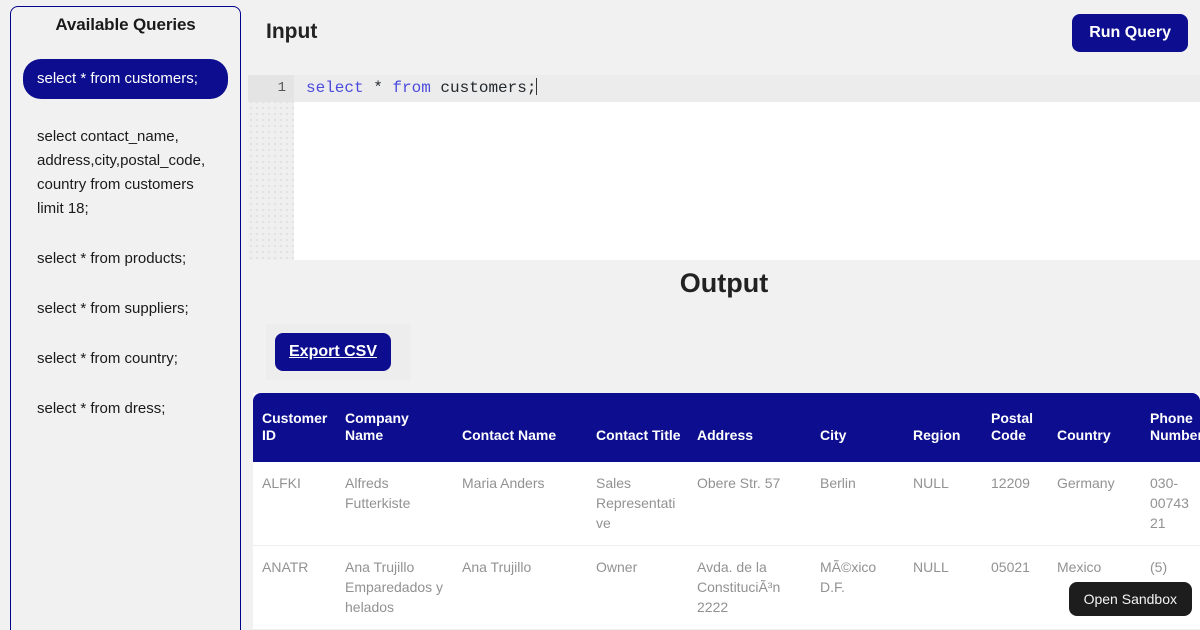 Image resolution: width=1200 pixels, height=630 pixels. I want to click on input-header-bar: Input Run Query, so click(724, 37).